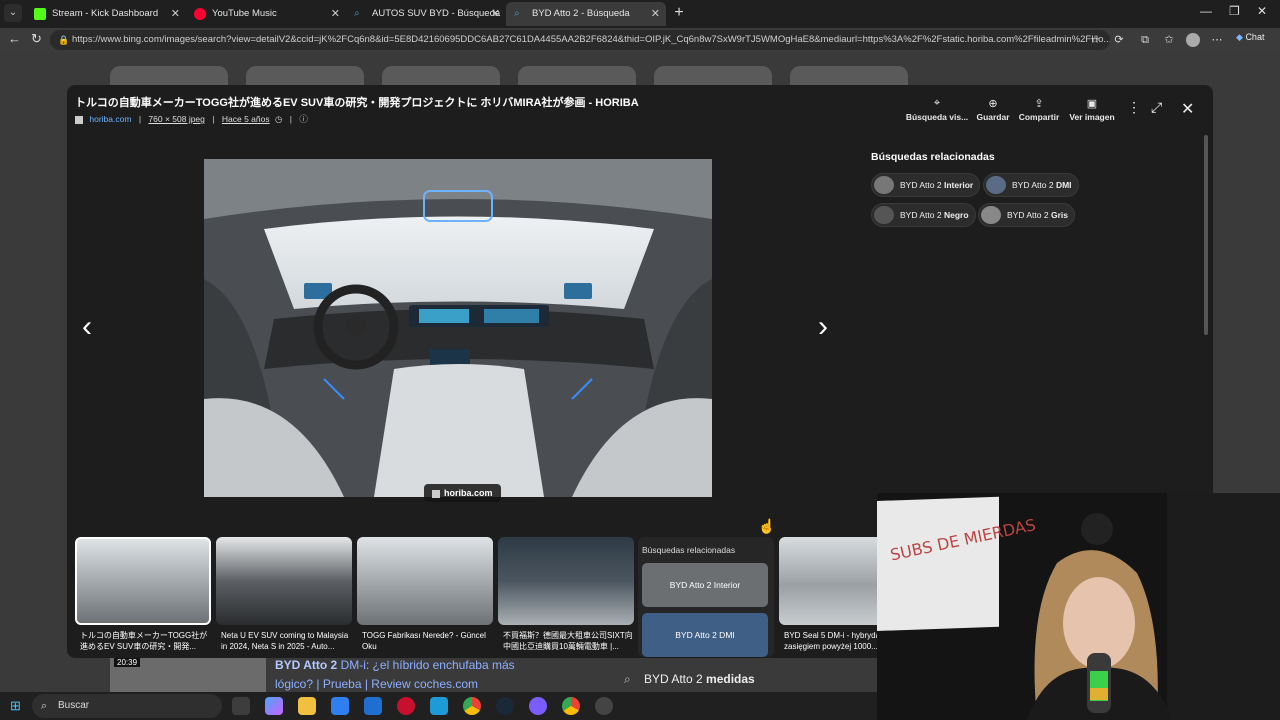 The image size is (1280, 720). What do you see at coordinates (306, 665) in the screenshot?
I see `result-title-bold: BYD Atto 2` at bounding box center [306, 665].